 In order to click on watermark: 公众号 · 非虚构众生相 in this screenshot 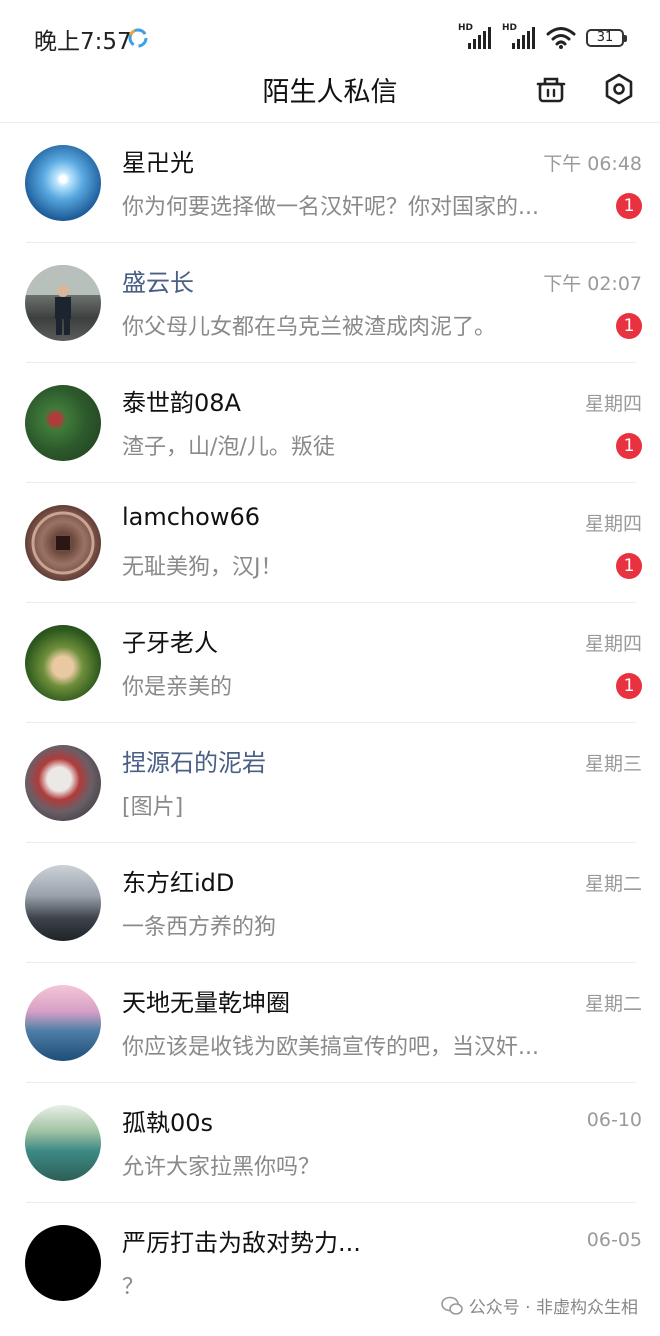, I will do `click(539, 1305)`.